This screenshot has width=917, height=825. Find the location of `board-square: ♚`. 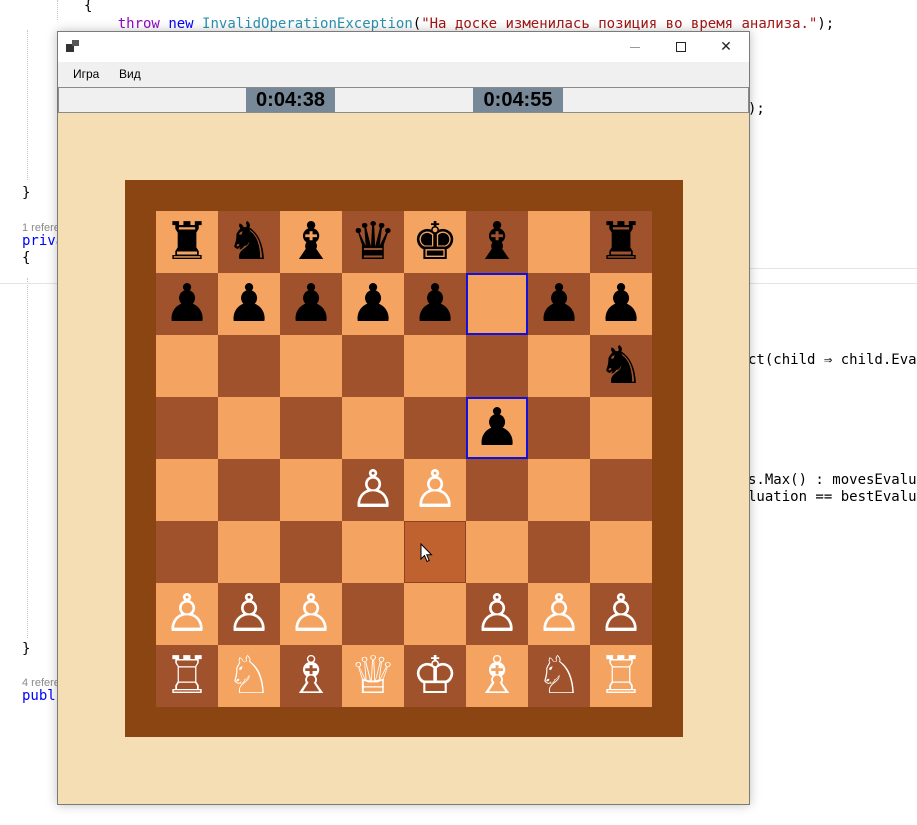

board-square: ♚ is located at coordinates (435, 242).